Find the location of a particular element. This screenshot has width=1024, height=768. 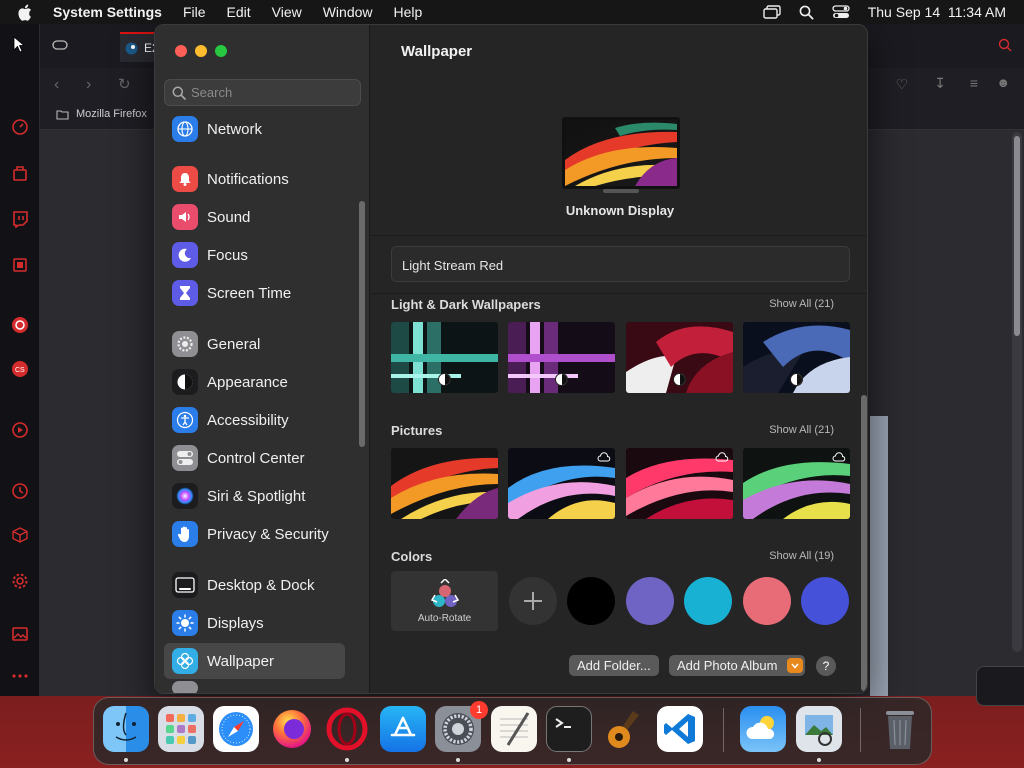

cs-icon: CS is located at coordinates (20, 369).